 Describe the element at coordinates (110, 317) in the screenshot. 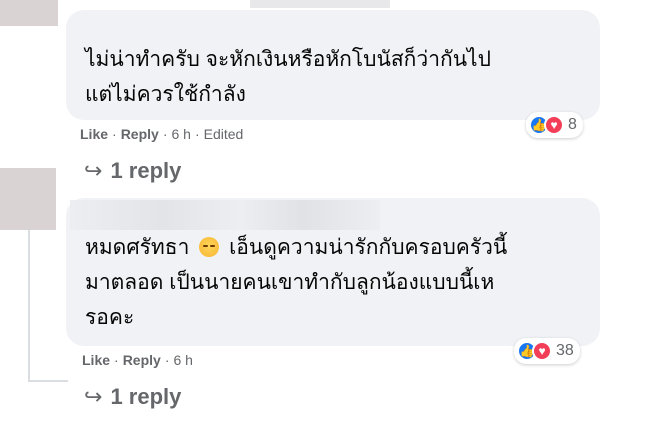

I see `comment-line: รอคะ` at that location.